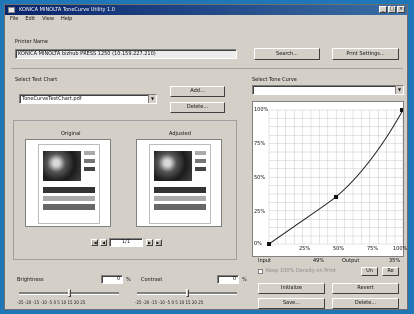 This screenshot has width=414, height=314. I want to click on contrast-slider-thumb, so click(187, 293).